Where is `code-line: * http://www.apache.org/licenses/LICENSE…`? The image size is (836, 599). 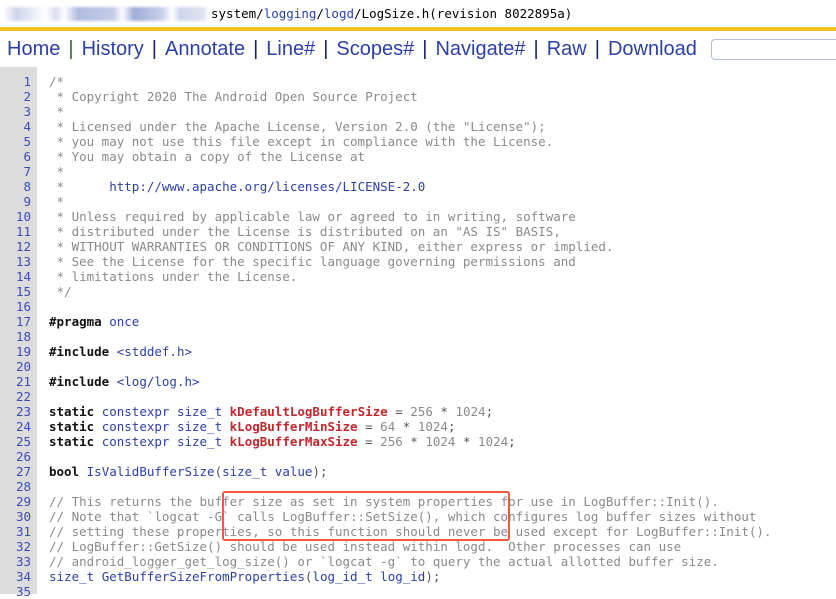 code-line: * http://www.apache.org/licenses/LICENSE… is located at coordinates (442, 186).